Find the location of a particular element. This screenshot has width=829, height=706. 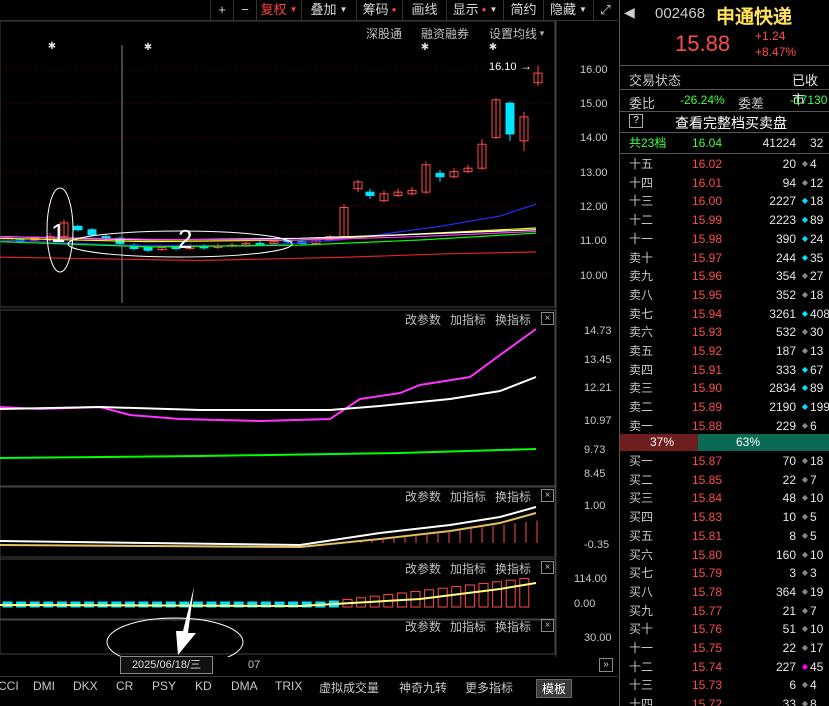

help-icon: ? is located at coordinates (636, 121).